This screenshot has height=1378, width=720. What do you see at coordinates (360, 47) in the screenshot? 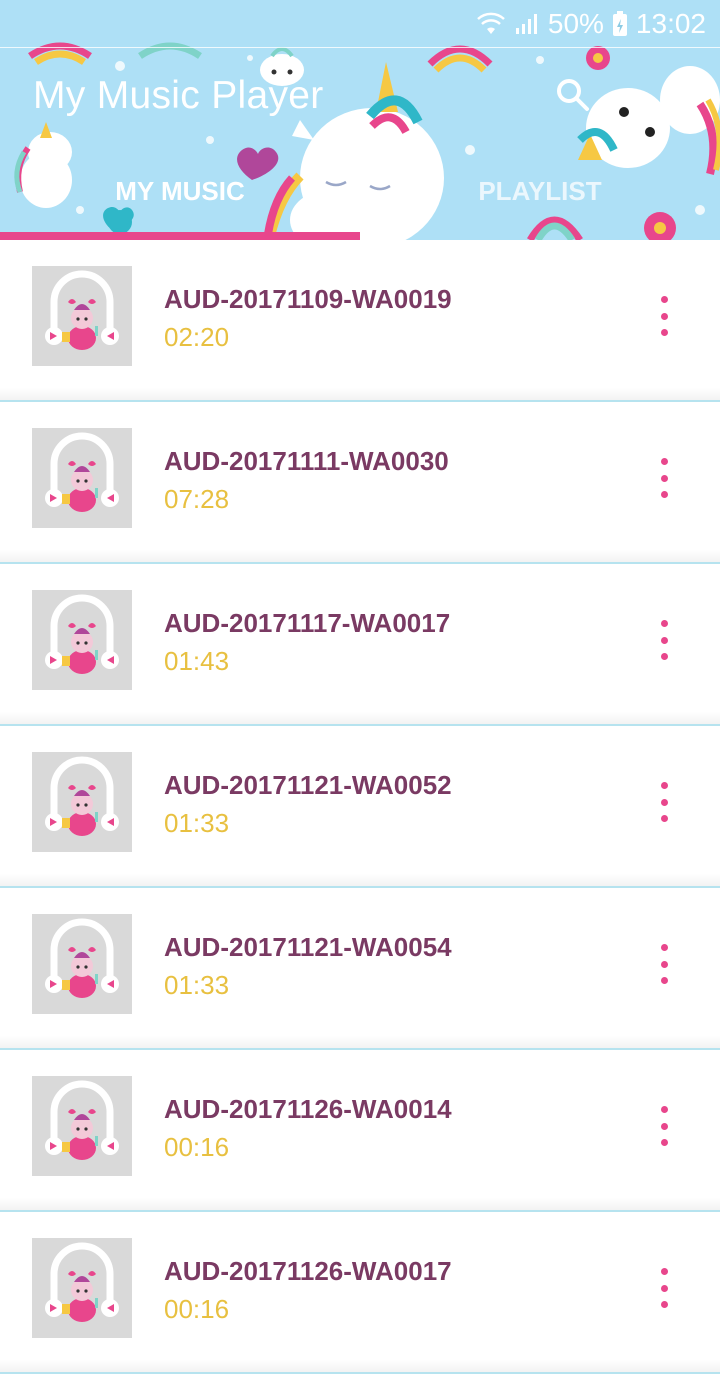
I see `status-bar-divider` at bounding box center [360, 47].